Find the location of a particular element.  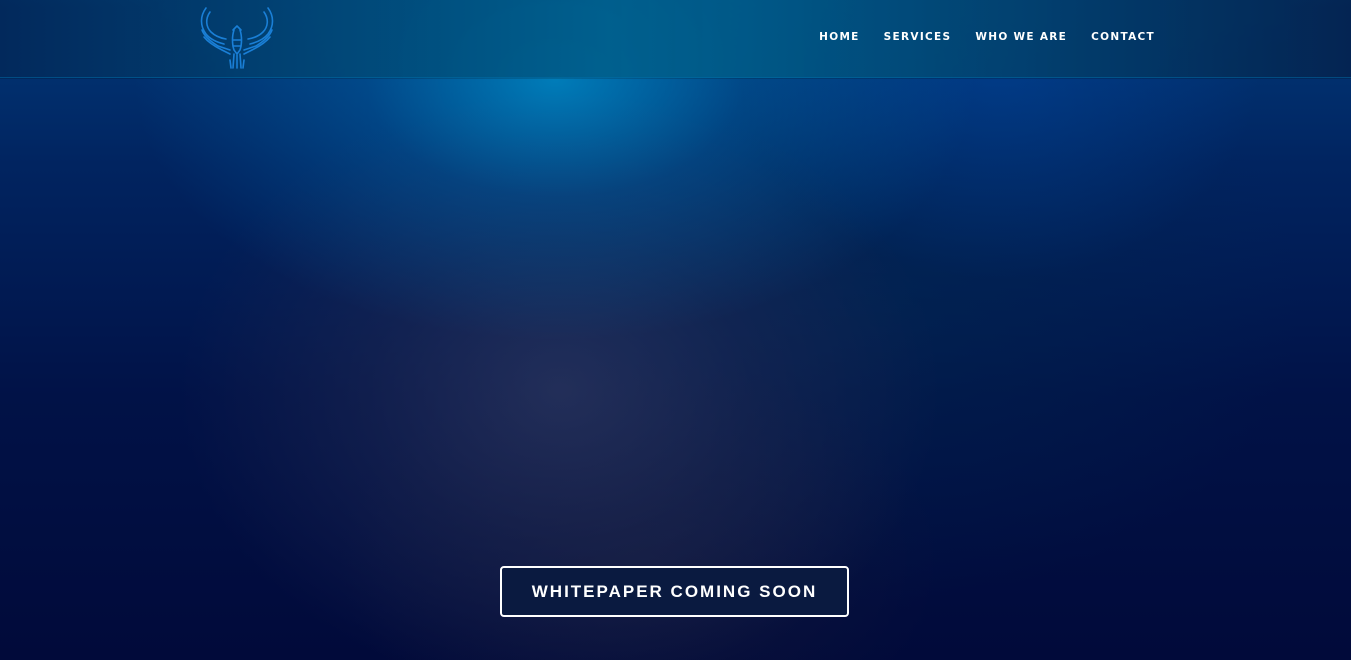

nav-link-services: SERVICES is located at coordinates (918, 37).